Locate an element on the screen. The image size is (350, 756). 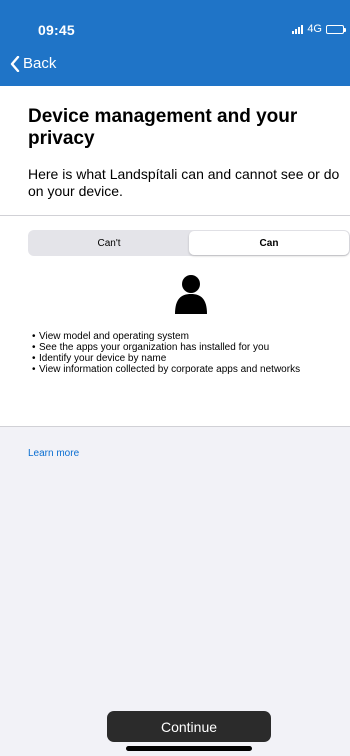
battery-icon is located at coordinates (336, 29).